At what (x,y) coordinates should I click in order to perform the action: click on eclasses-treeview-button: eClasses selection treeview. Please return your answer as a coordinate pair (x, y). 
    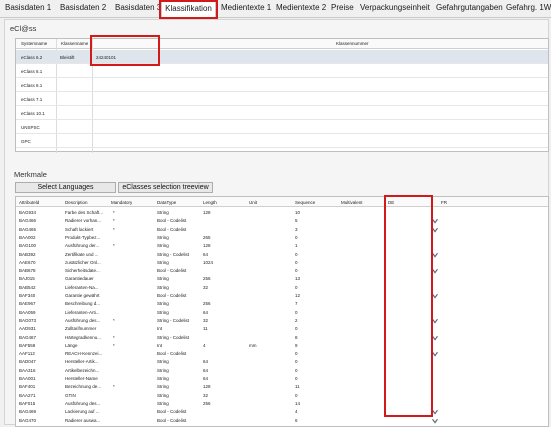
    Looking at the image, I should click on (165, 187).